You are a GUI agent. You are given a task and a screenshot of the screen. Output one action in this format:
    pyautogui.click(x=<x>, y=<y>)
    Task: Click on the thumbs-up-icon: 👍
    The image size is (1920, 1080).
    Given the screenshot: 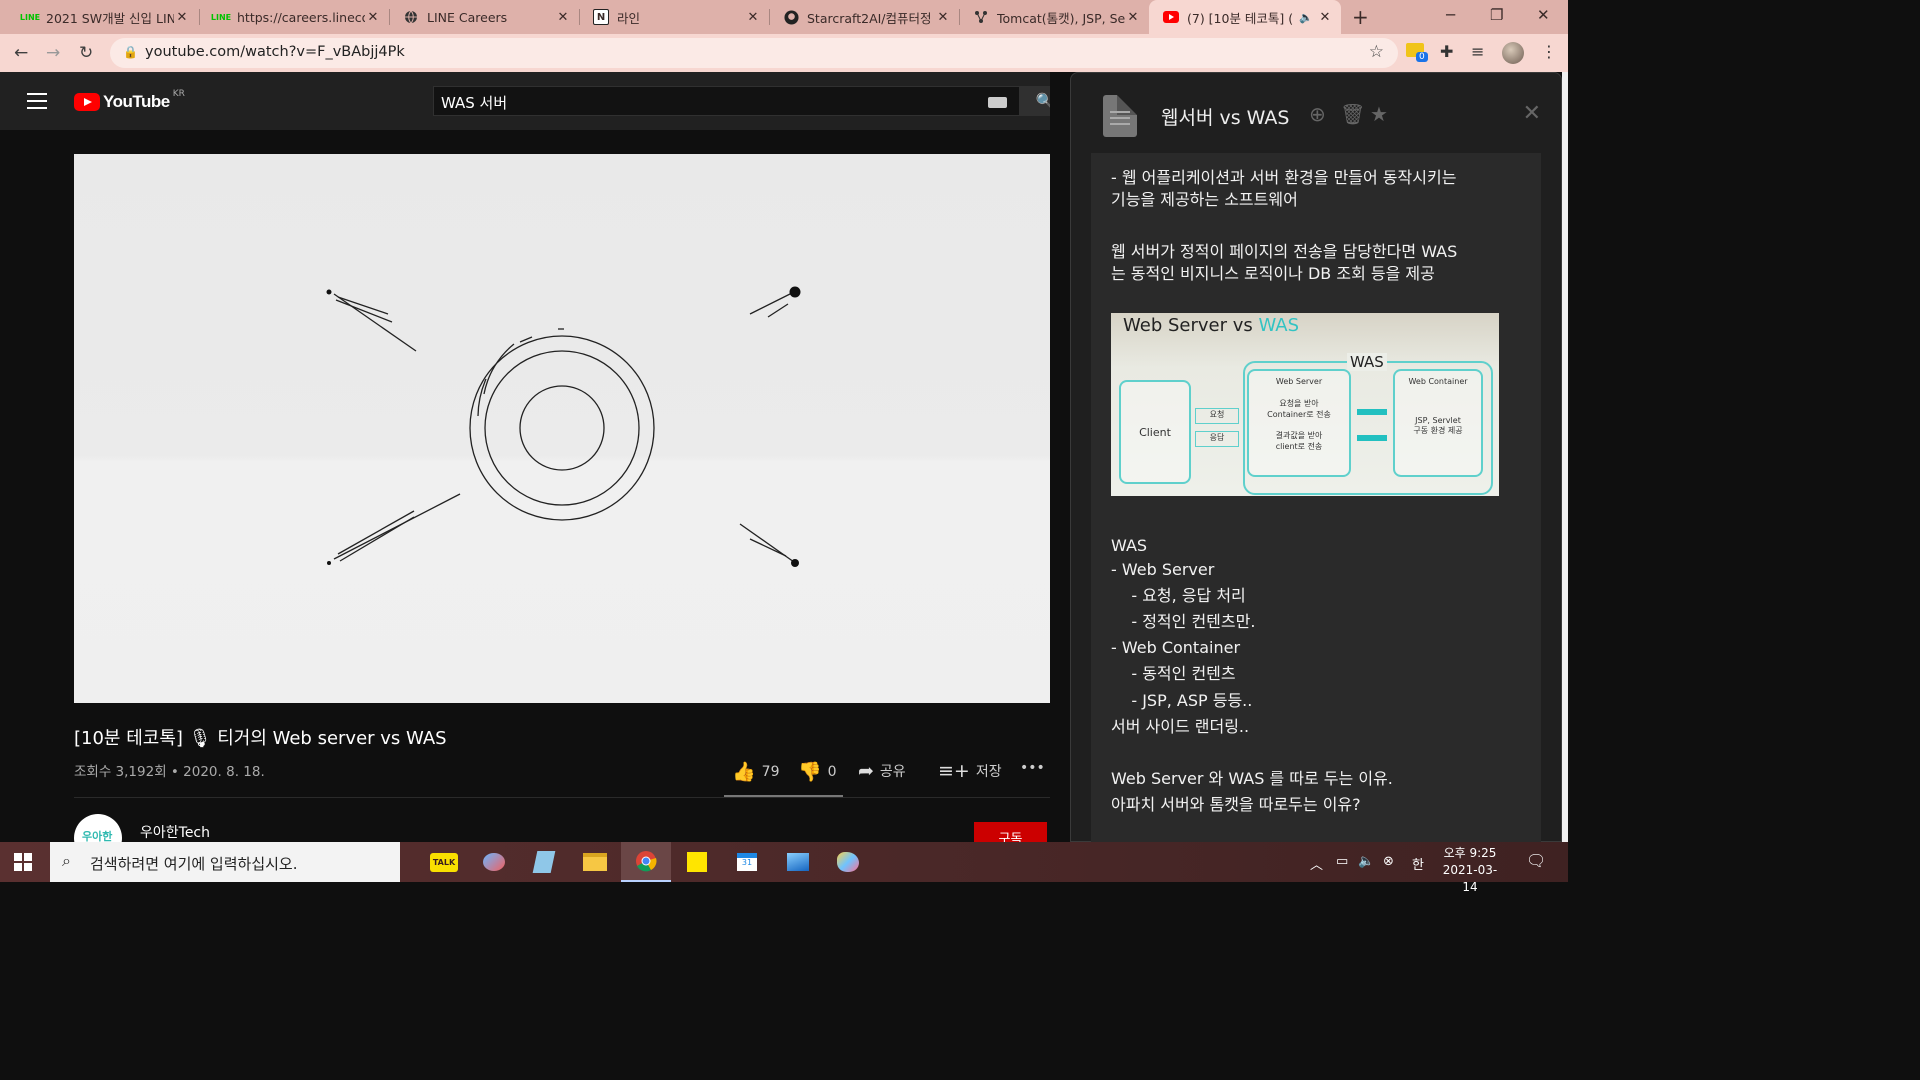 What is the action you would take?
    pyautogui.click(x=744, y=772)
    